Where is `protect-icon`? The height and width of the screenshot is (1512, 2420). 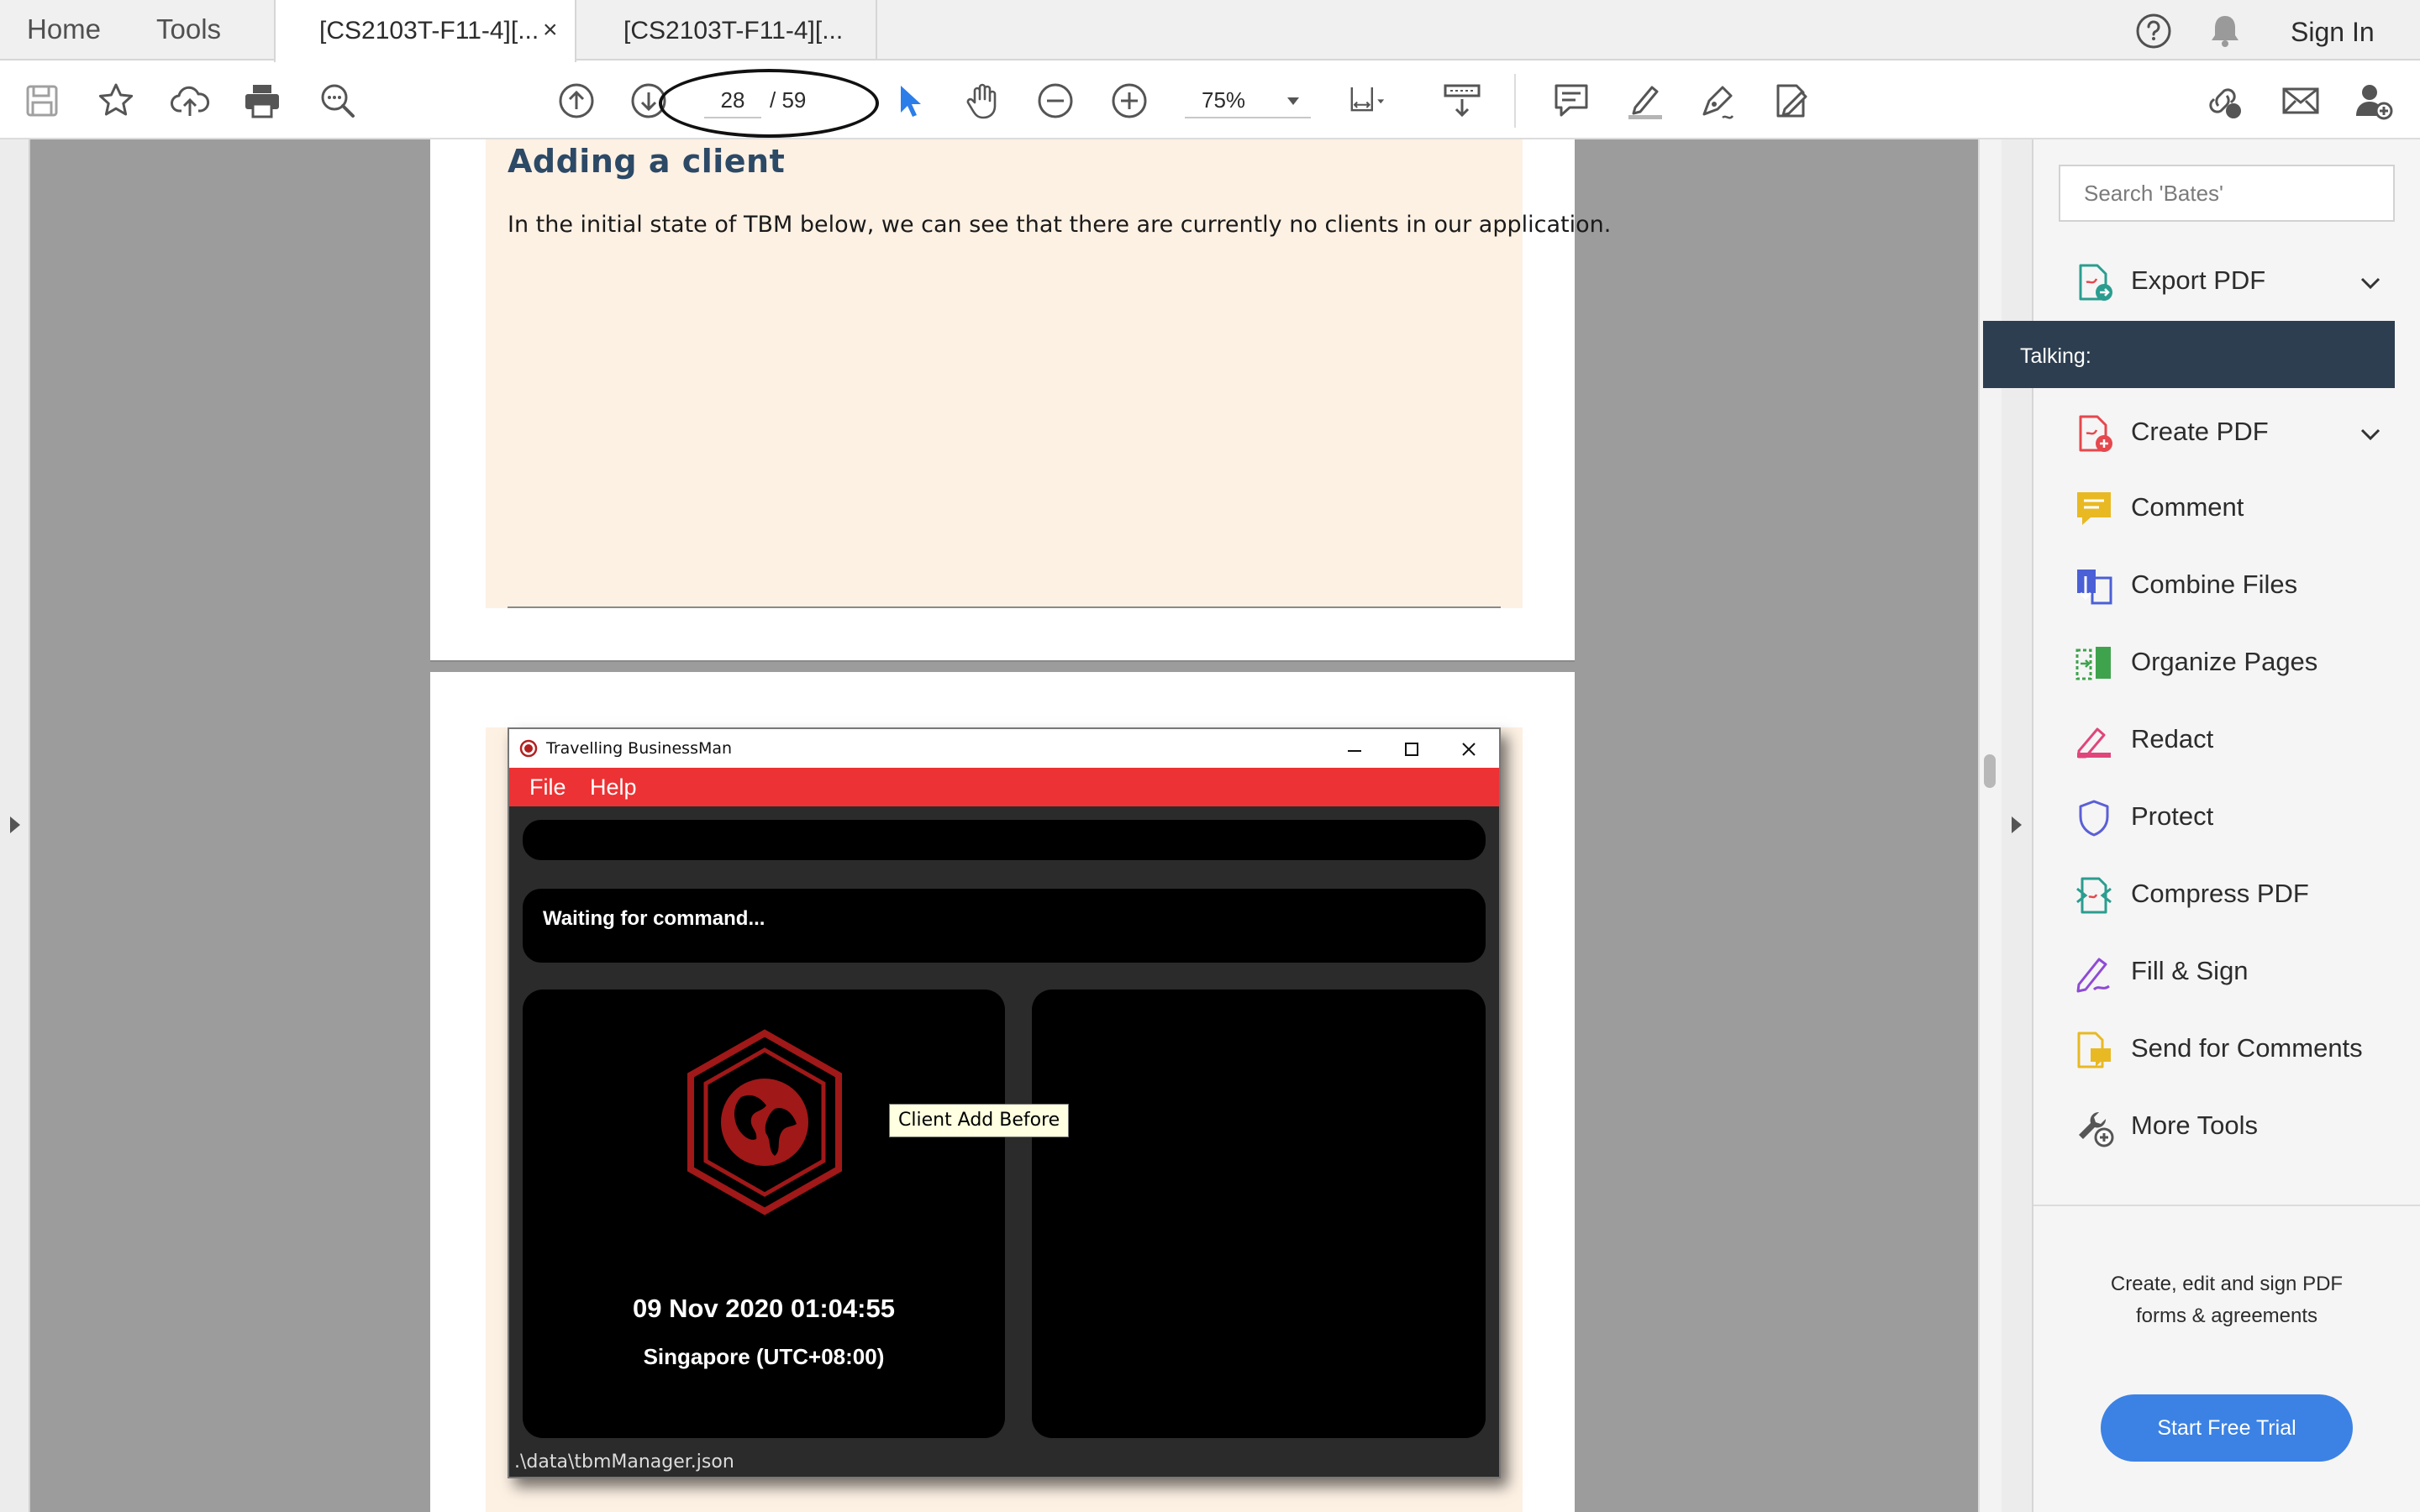
protect-icon is located at coordinates (2094, 818).